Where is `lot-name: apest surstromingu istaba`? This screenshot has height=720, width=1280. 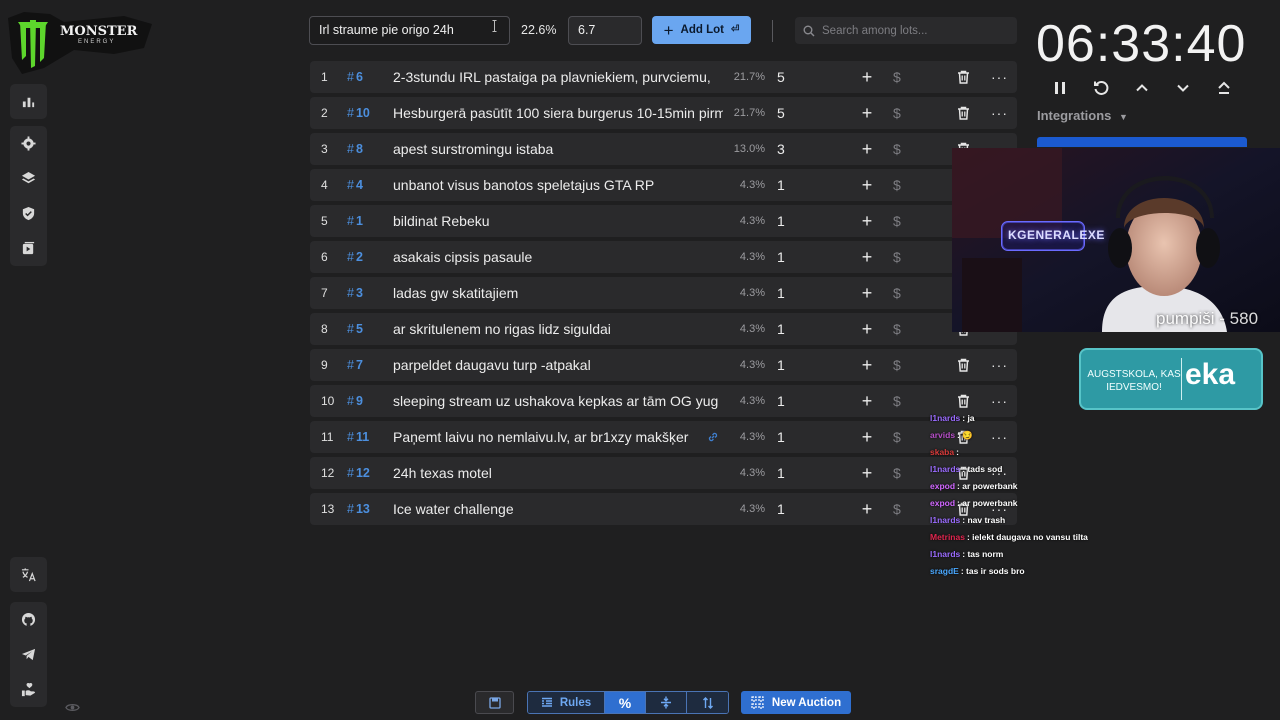 lot-name: apest surstromingu istaba is located at coordinates (558, 149).